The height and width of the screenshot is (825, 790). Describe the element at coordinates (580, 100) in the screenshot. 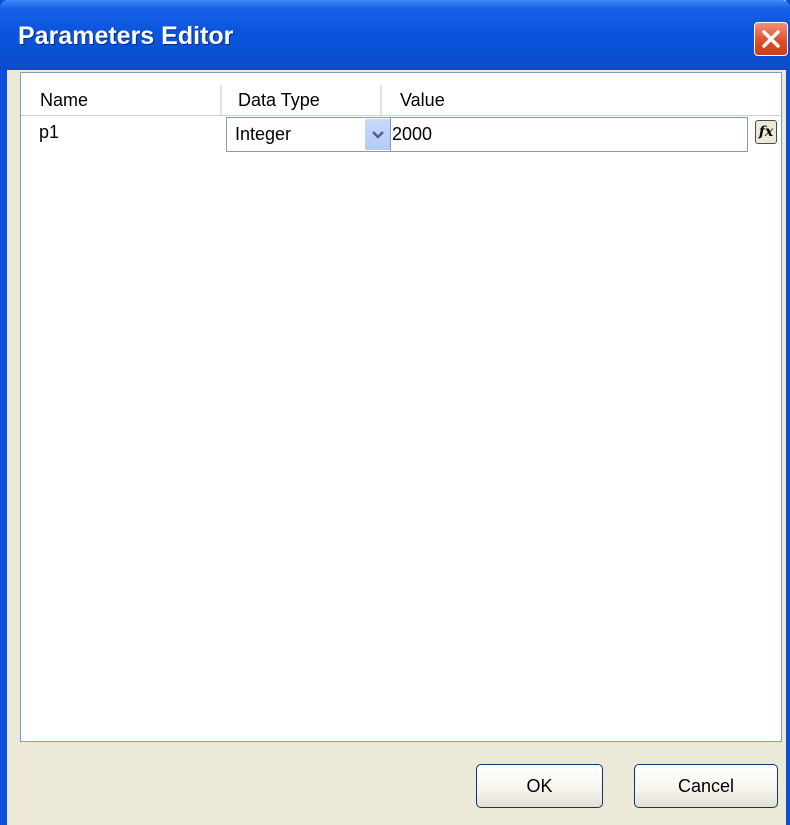

I see `column-header-value: Value` at that location.